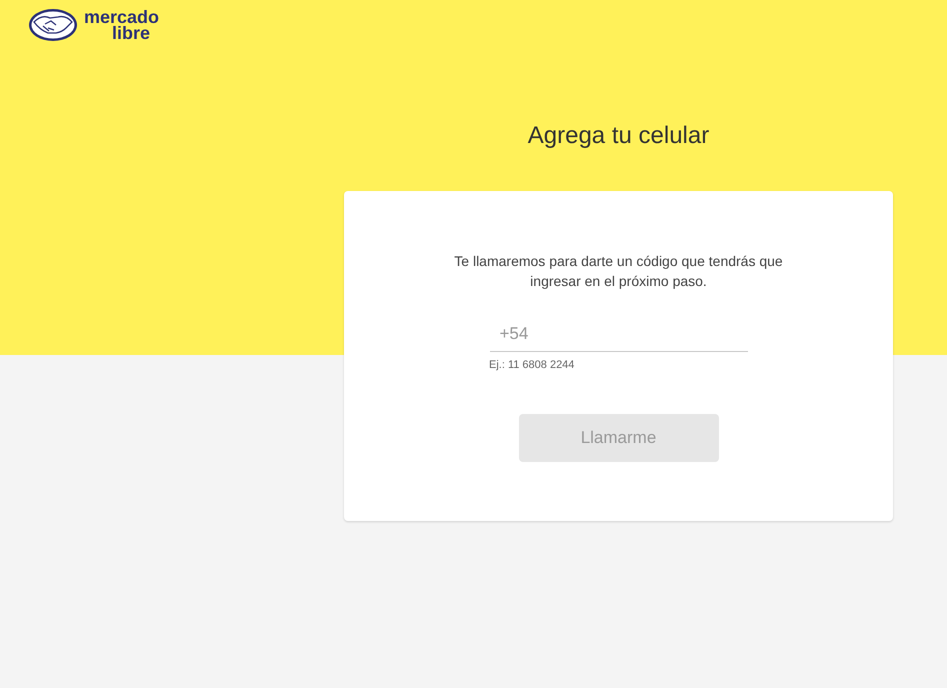 The image size is (947, 688). I want to click on handshake-logo-icon, so click(53, 25).